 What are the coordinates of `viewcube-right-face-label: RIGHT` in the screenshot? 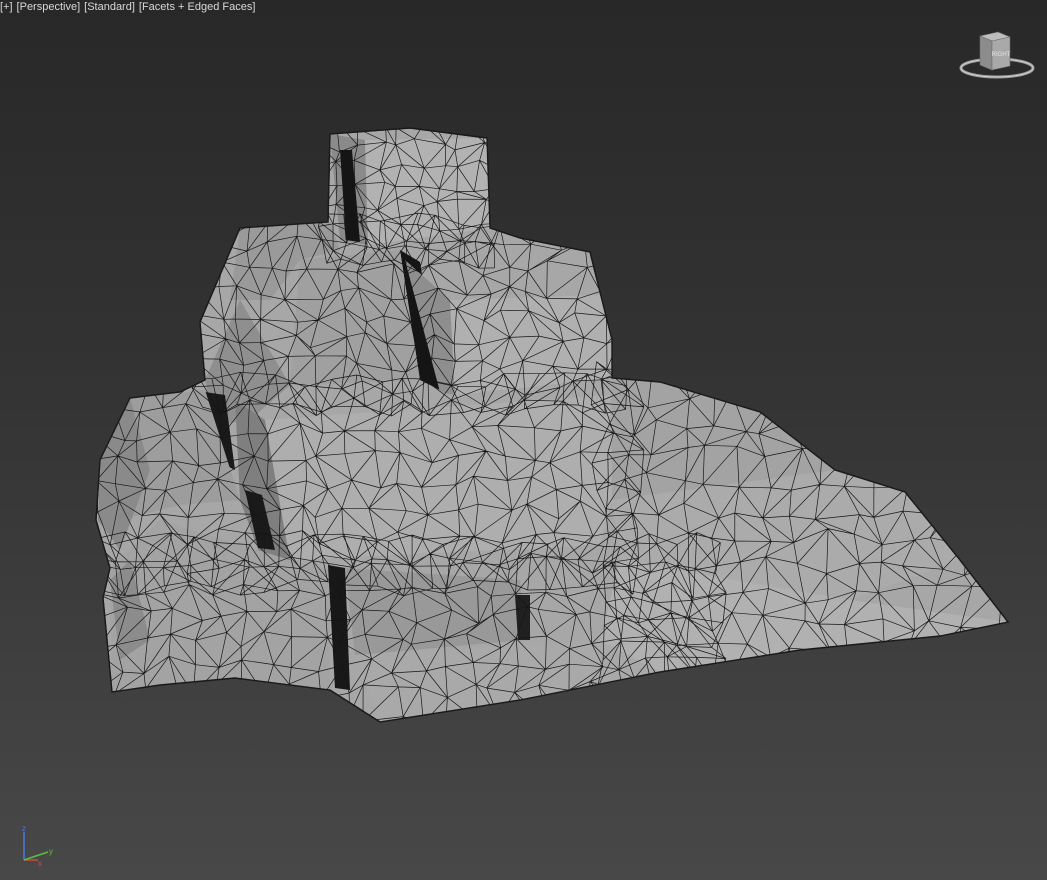 It's located at (1001, 55).